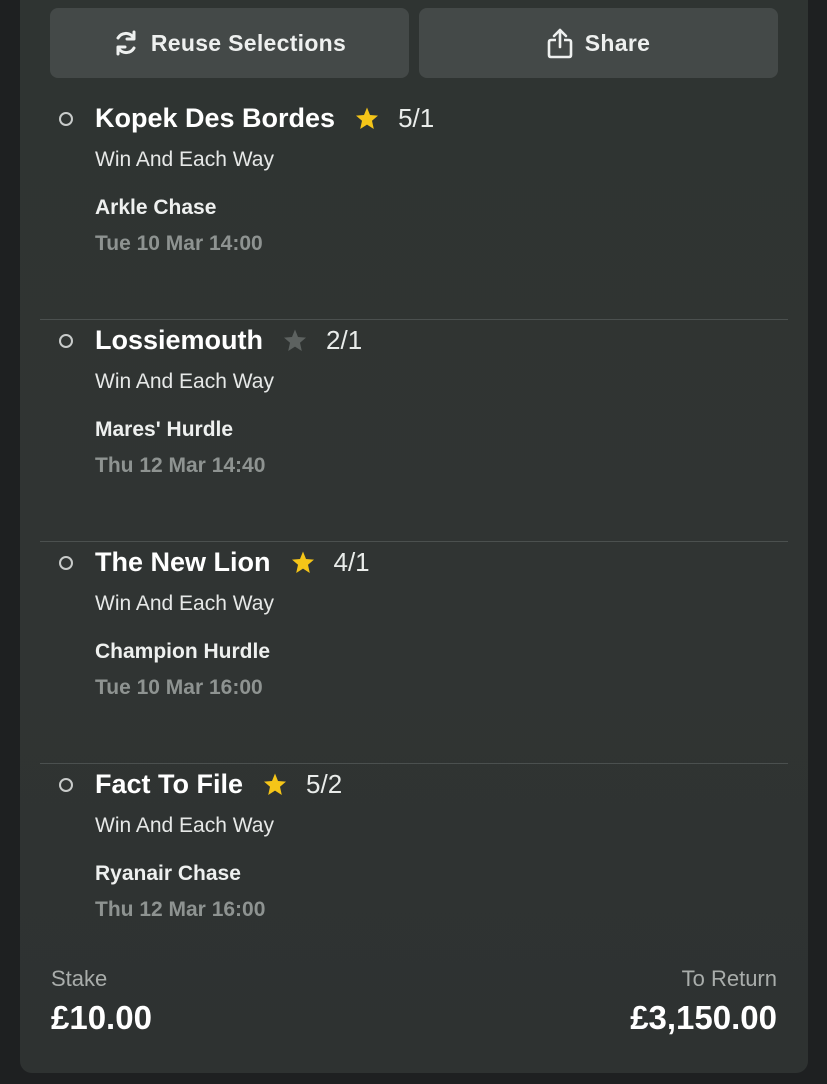 This screenshot has width=827, height=1084. What do you see at coordinates (179, 243) in the screenshot?
I see `race-time: Tue 10 Mar 14:00` at bounding box center [179, 243].